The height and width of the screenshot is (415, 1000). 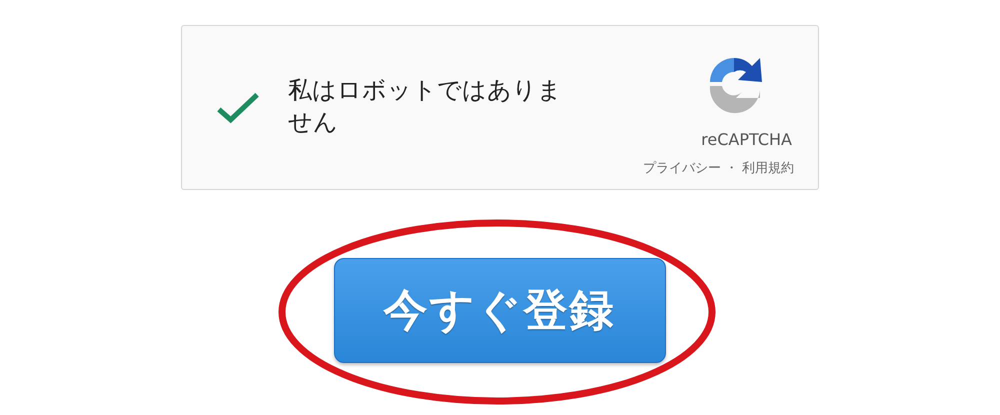 I want to click on checkmark-icon, so click(x=238, y=107).